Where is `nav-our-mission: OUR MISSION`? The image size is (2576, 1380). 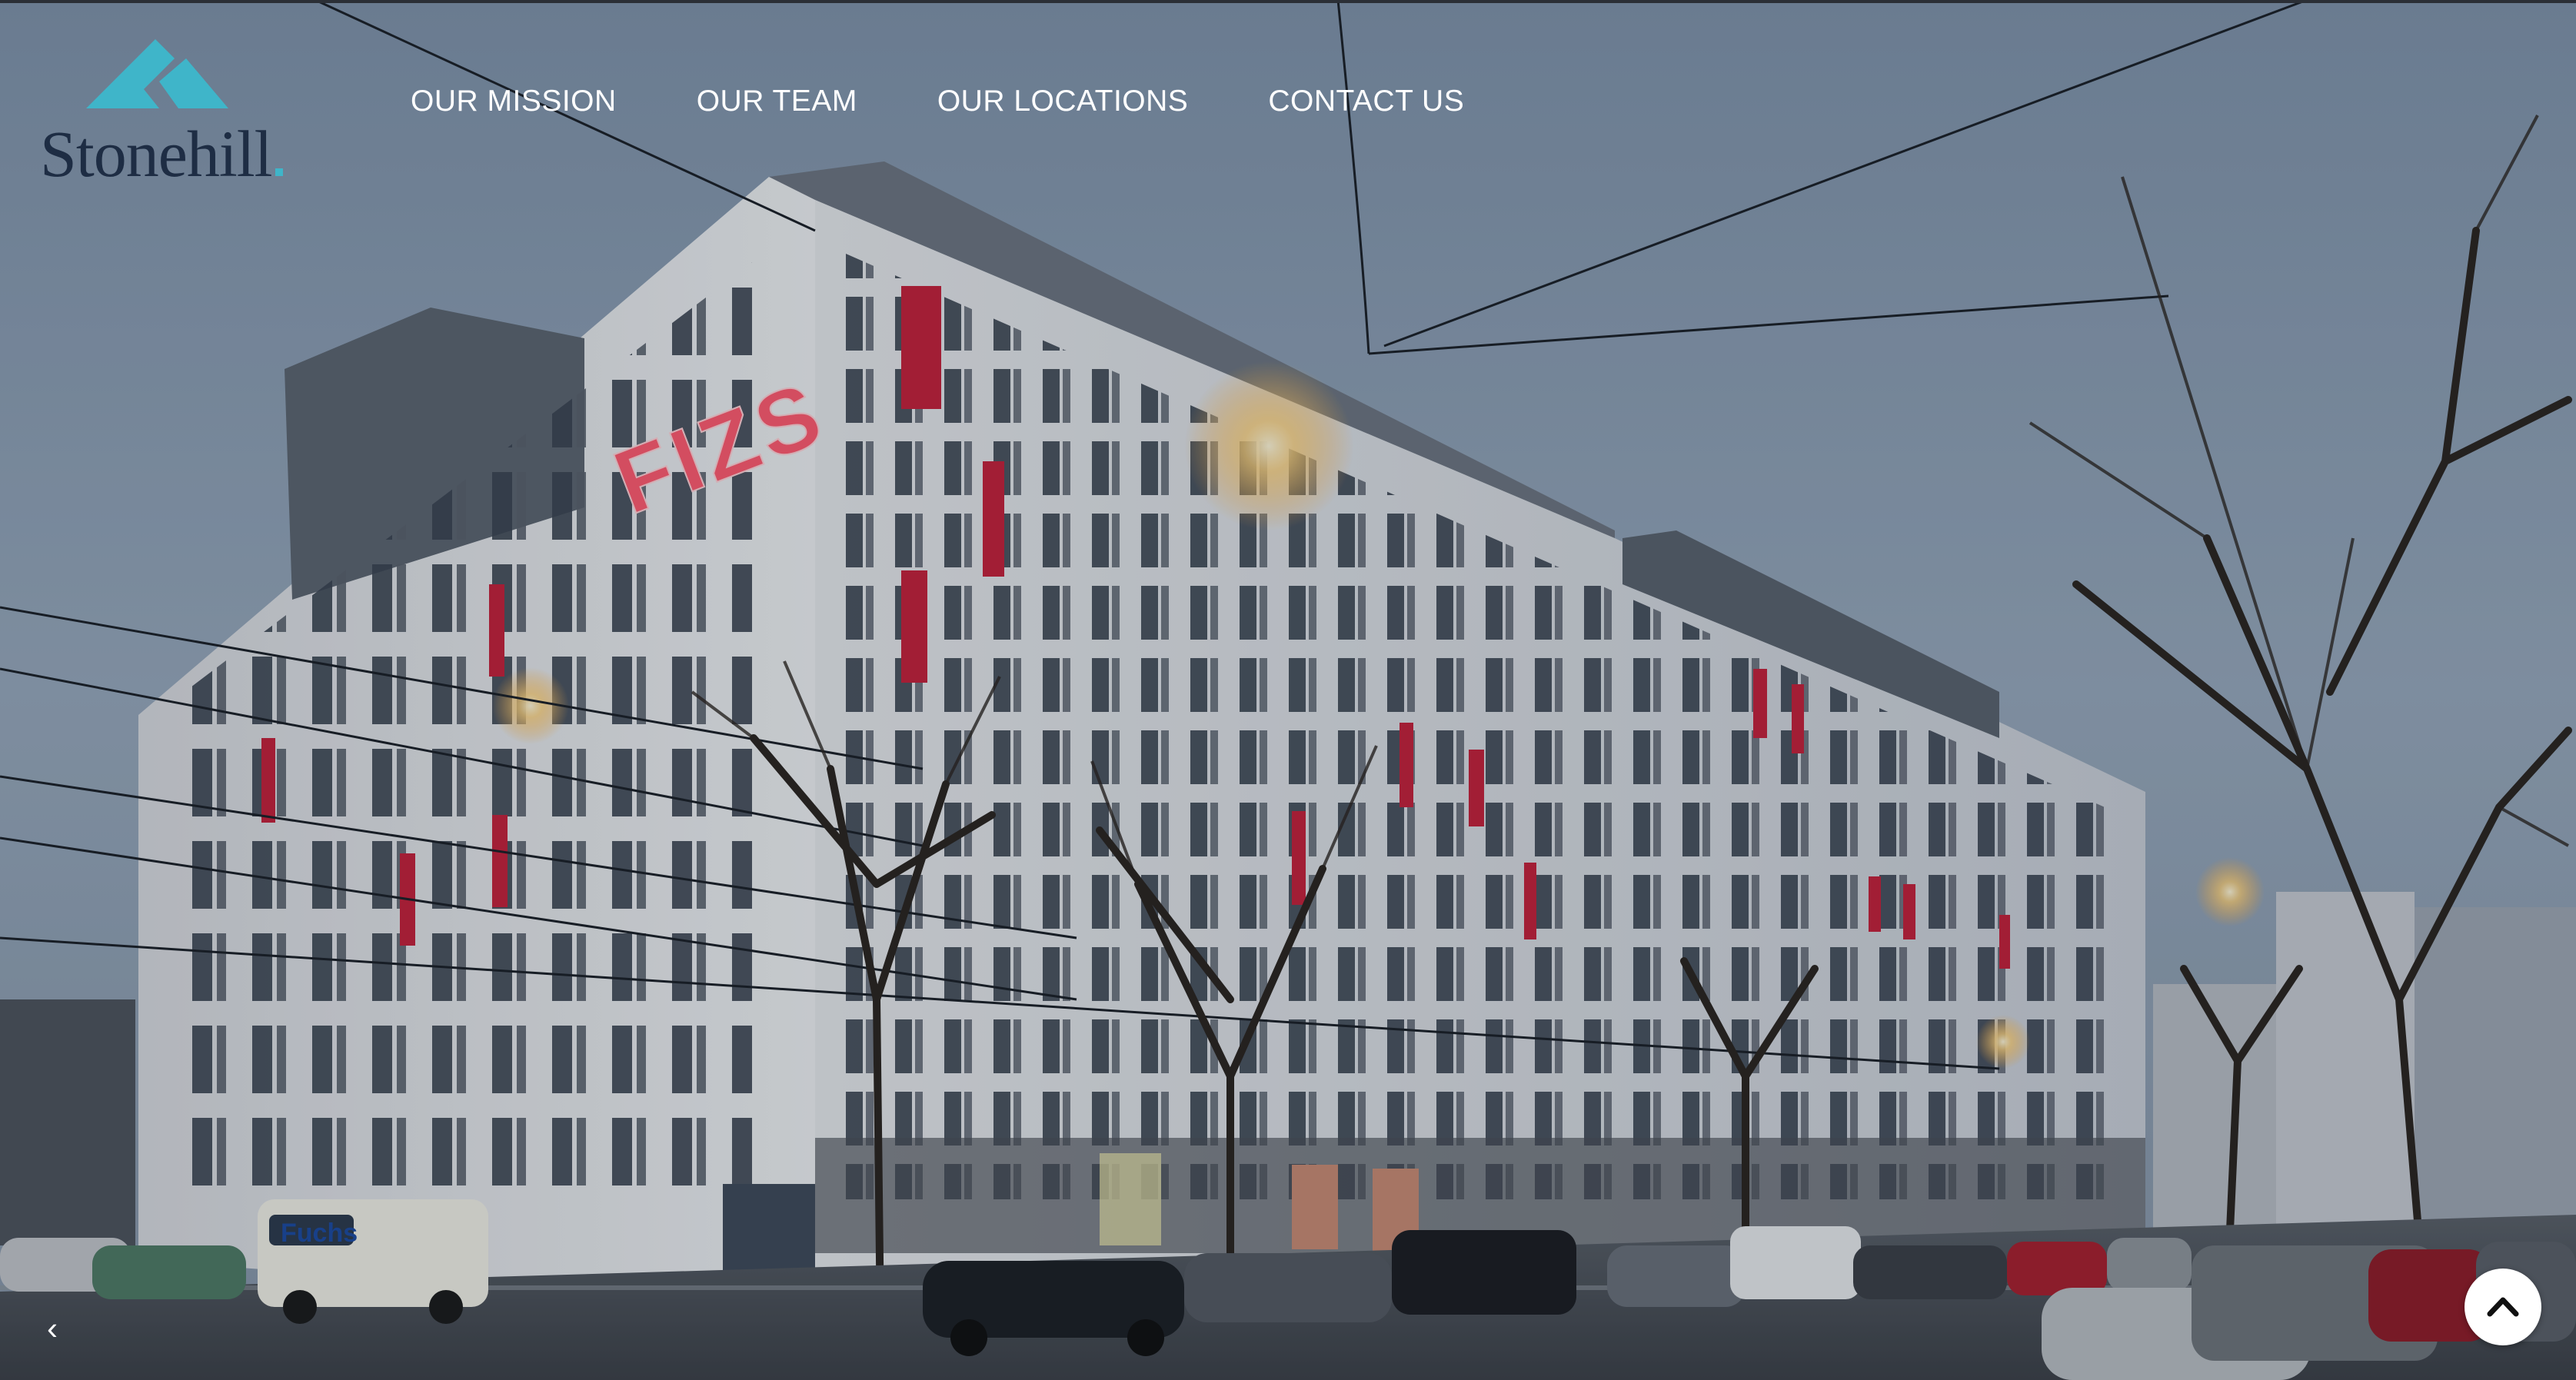 nav-our-mission: OUR MISSION is located at coordinates (514, 106).